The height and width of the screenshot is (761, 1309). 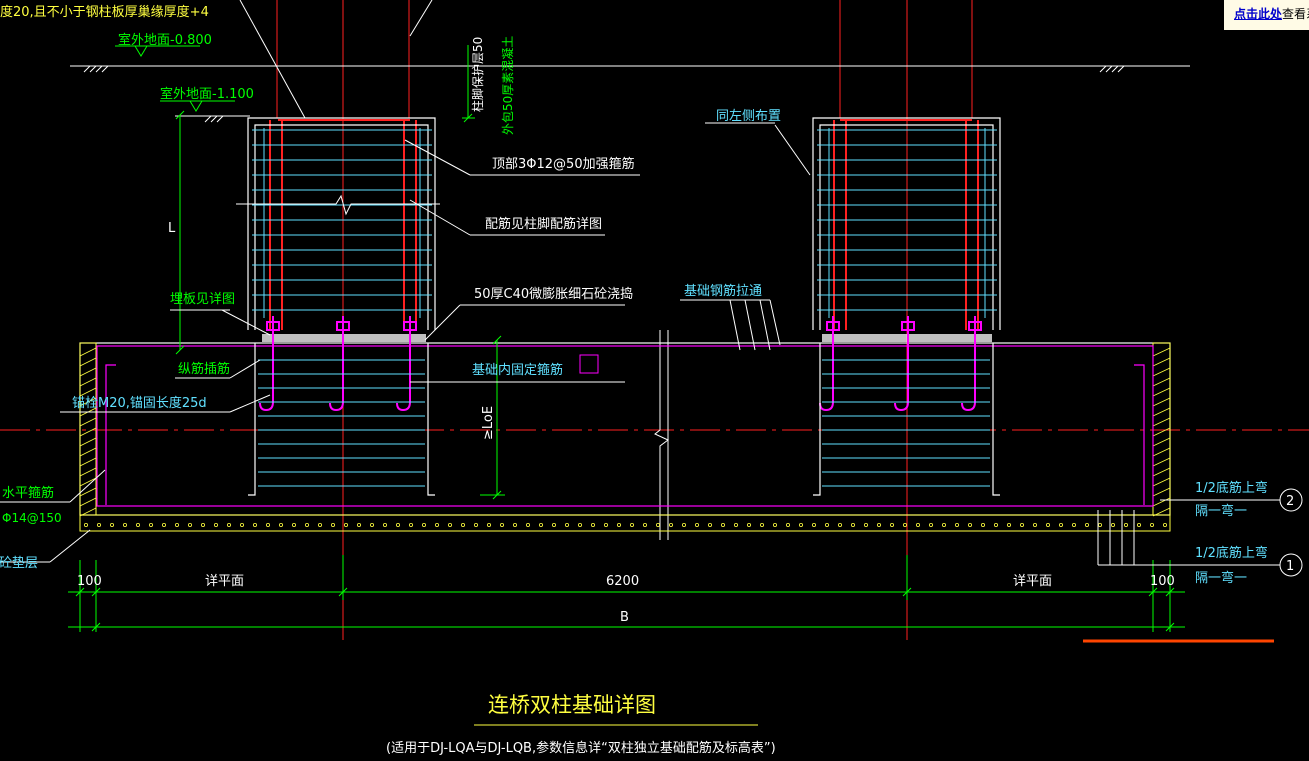 What do you see at coordinates (1231, 488) in the screenshot?
I see `bottom-rebar-2a: 1/2底筋上弯` at bounding box center [1231, 488].